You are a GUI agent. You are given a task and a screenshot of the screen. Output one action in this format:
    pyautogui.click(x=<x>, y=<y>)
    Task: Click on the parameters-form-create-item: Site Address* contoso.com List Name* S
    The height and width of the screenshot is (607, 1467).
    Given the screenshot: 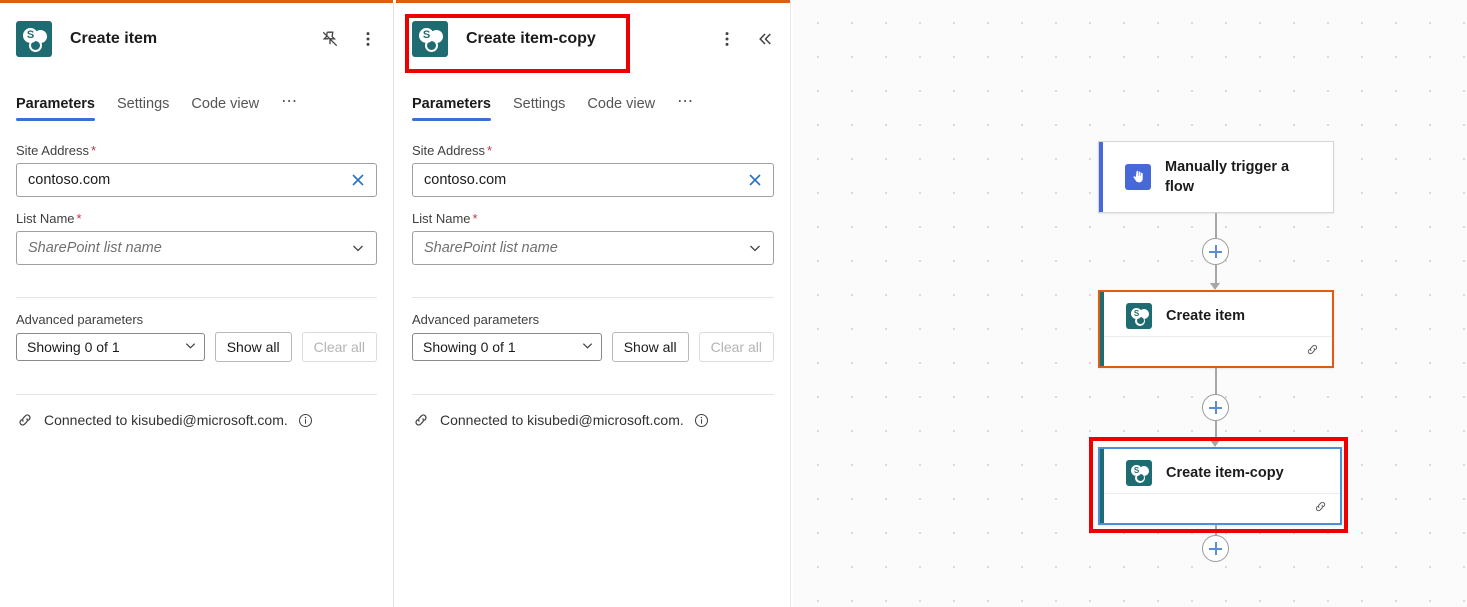 What is the action you would take?
    pyautogui.click(x=196, y=193)
    